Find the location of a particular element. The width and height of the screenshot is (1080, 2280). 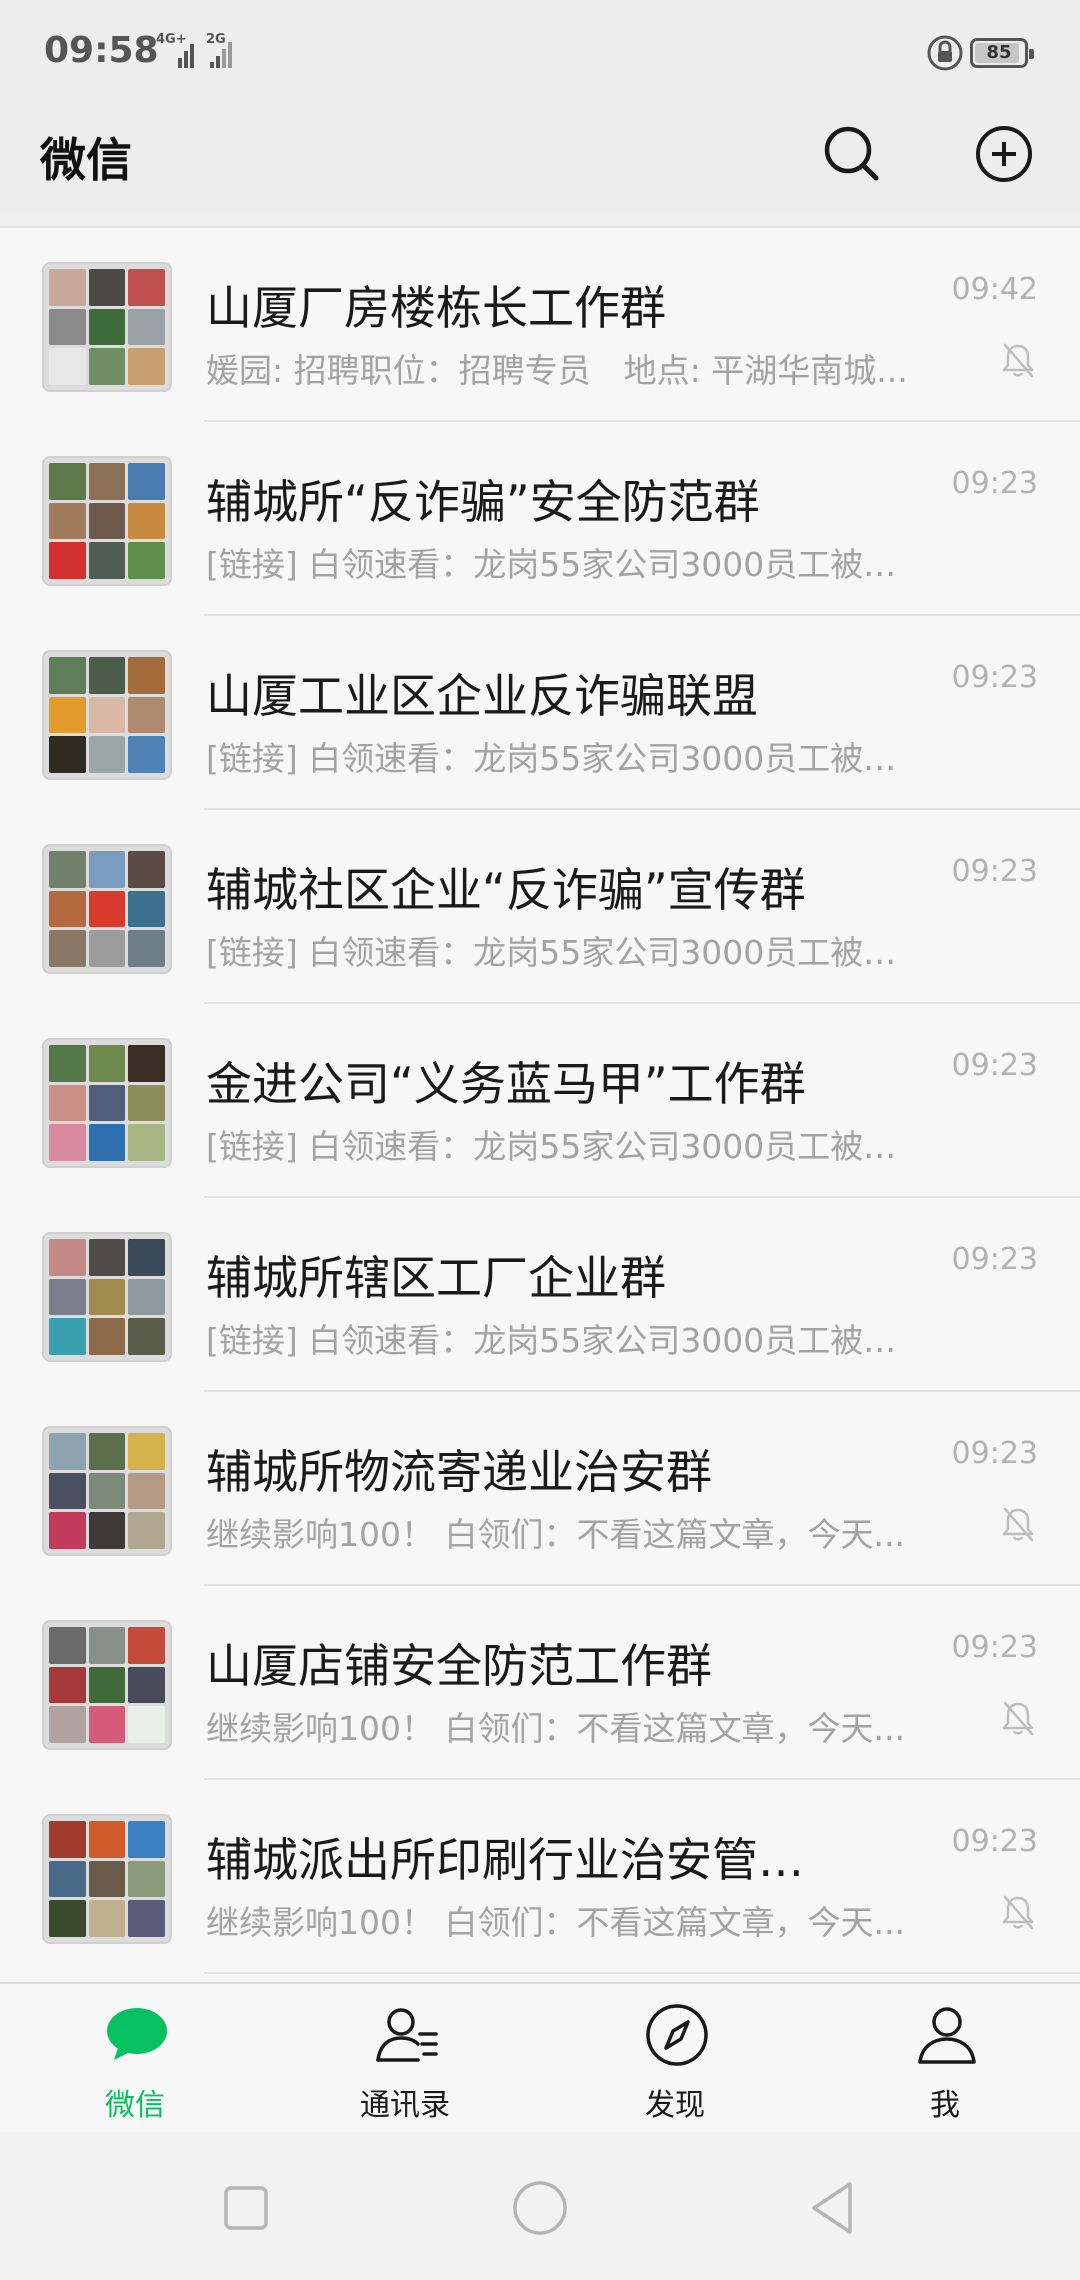

system-nav-bar is located at coordinates (540, 2206).